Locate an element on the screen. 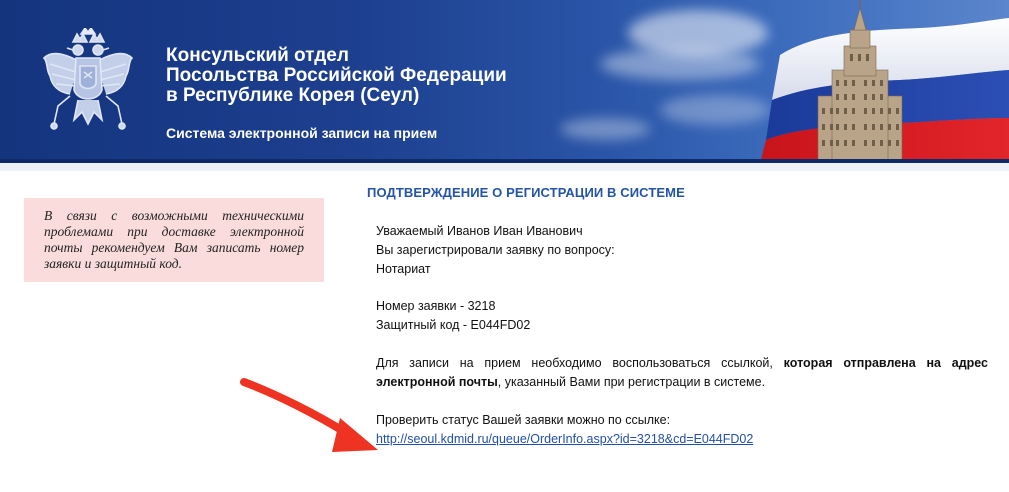 The width and height of the screenshot is (1009, 492). title-line: Посольства Российской Федерации is located at coordinates (336, 75).